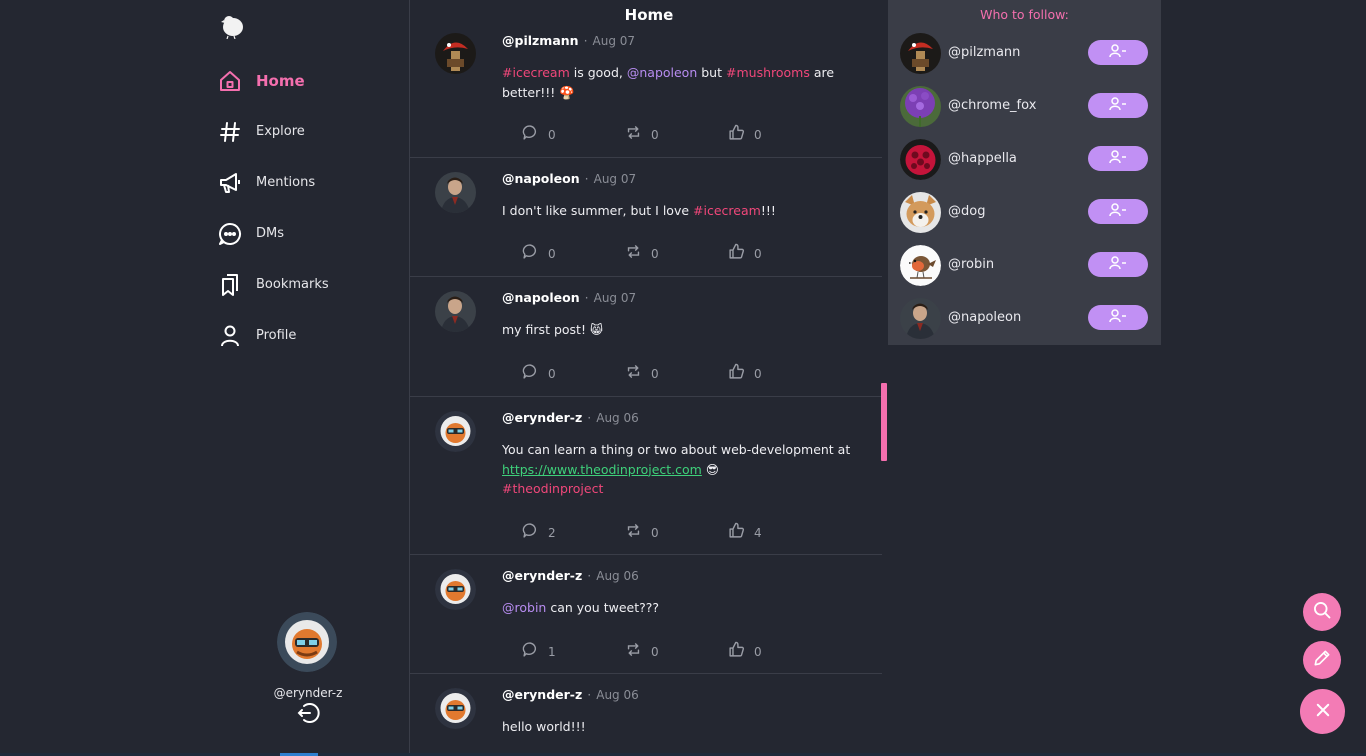 This screenshot has height=756, width=1366. I want to click on comment-button: 1, so click(573, 651).